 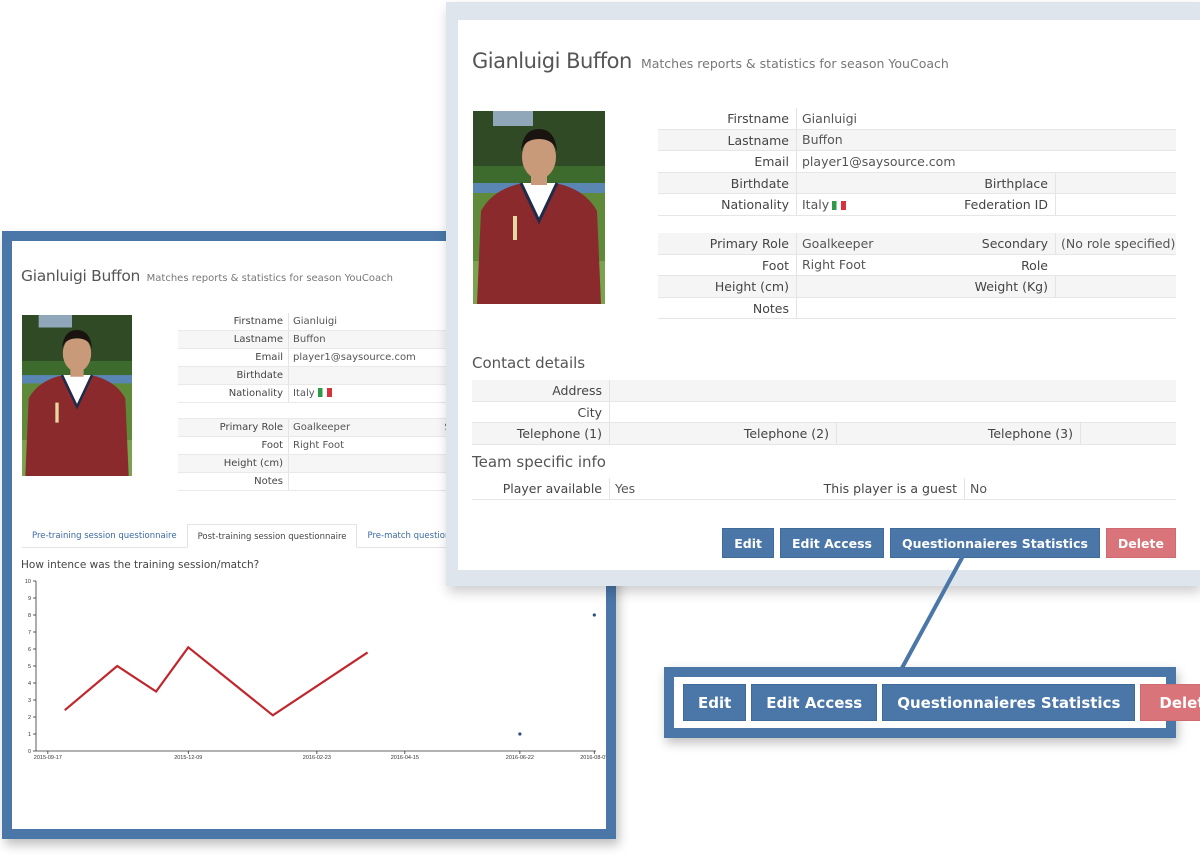 What do you see at coordinates (917, 205) in the screenshot?
I see `row-nationality: Nationality Italy Federation ID` at bounding box center [917, 205].